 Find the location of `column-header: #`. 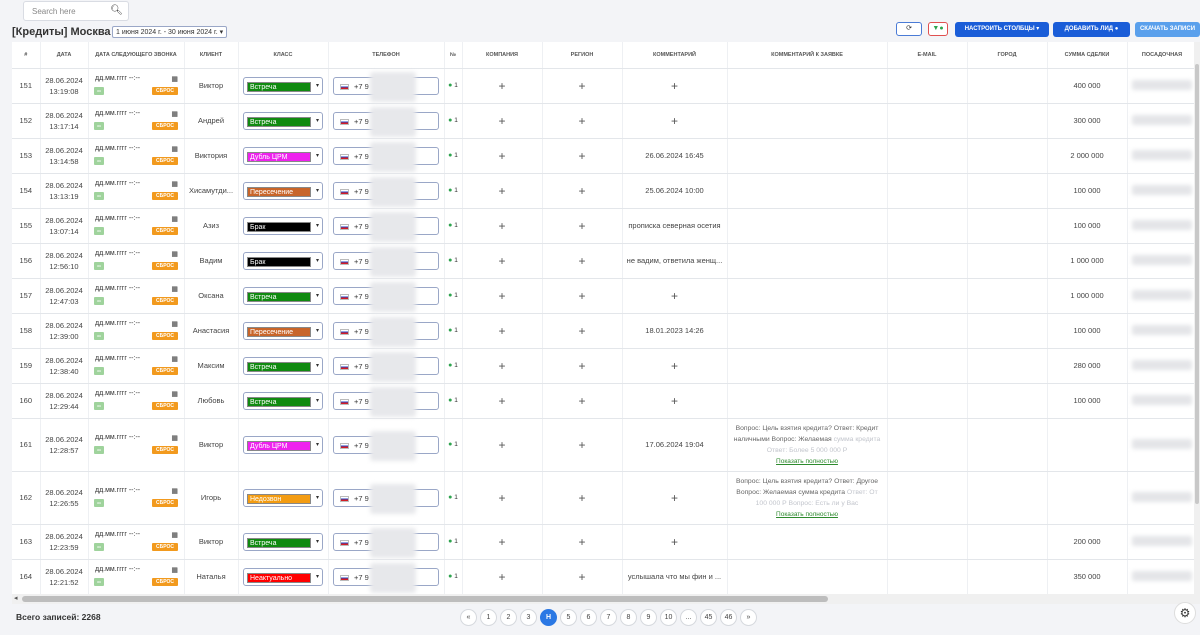

column-header: # is located at coordinates (26, 55).